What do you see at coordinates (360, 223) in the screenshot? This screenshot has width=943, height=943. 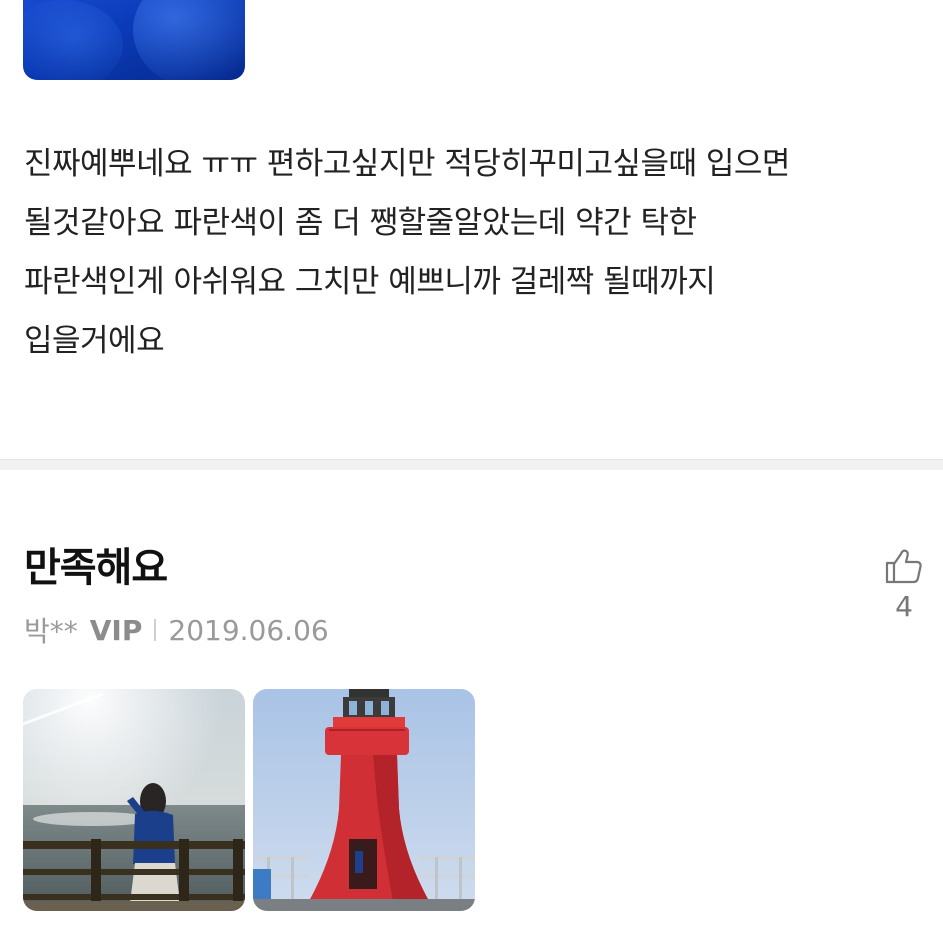 I see `review-body-line: 될것같아요 파란색이 좀 더 쨍할줄알았는데 약간 탁한` at bounding box center [360, 223].